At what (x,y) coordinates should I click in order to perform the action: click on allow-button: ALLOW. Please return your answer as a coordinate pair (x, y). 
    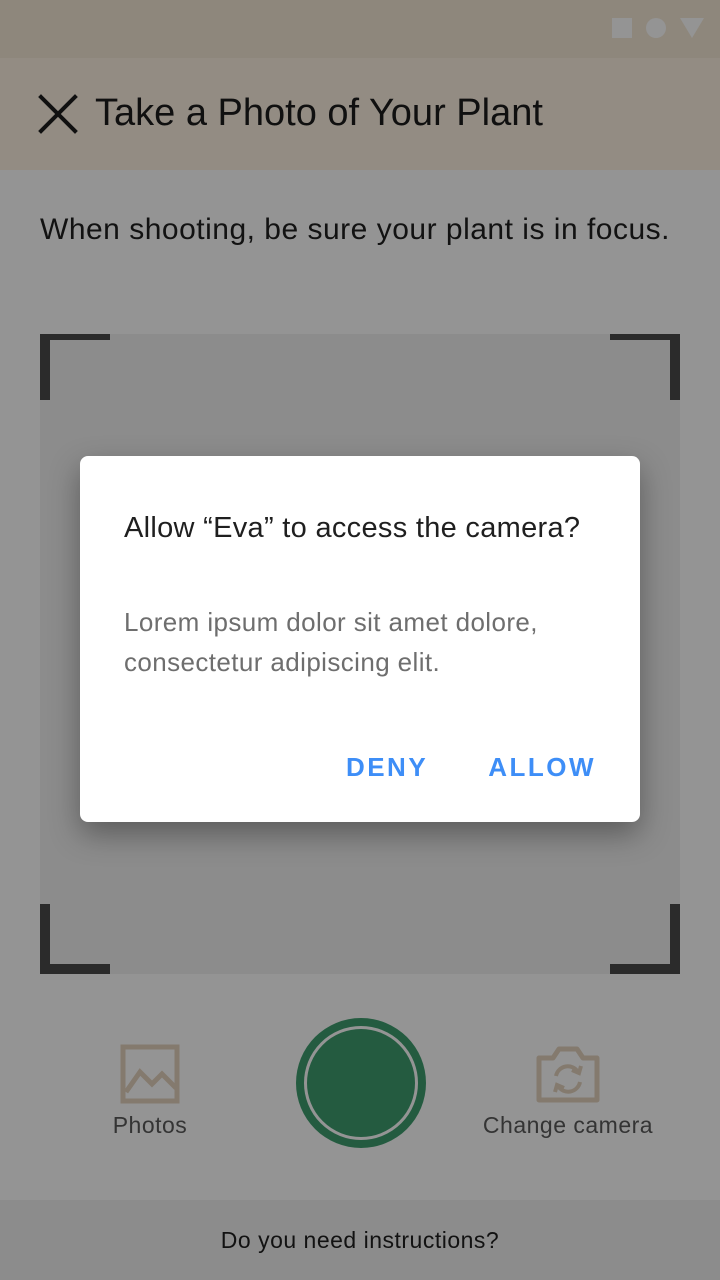
    Looking at the image, I should click on (542, 767).